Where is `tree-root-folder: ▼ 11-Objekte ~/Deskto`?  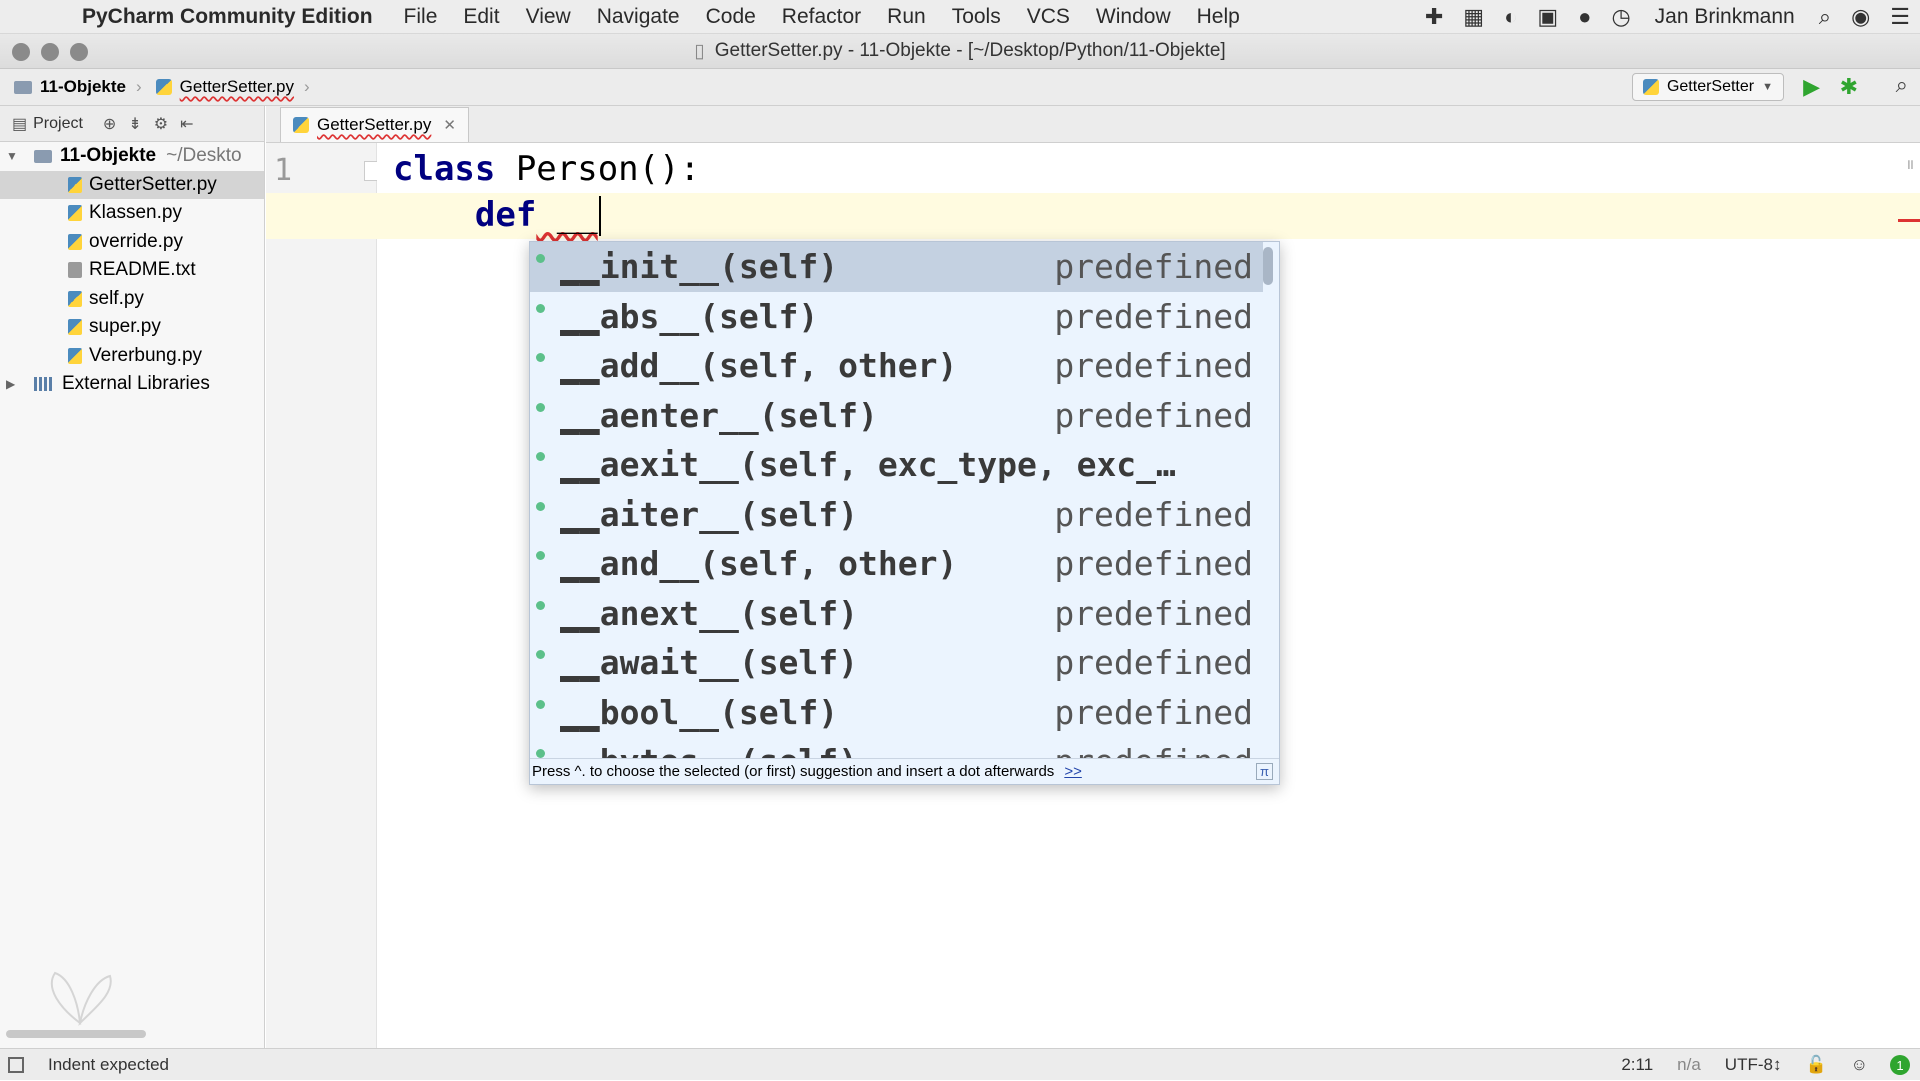
tree-root-folder: ▼ 11-Objekte ~/Deskto is located at coordinates (132, 156).